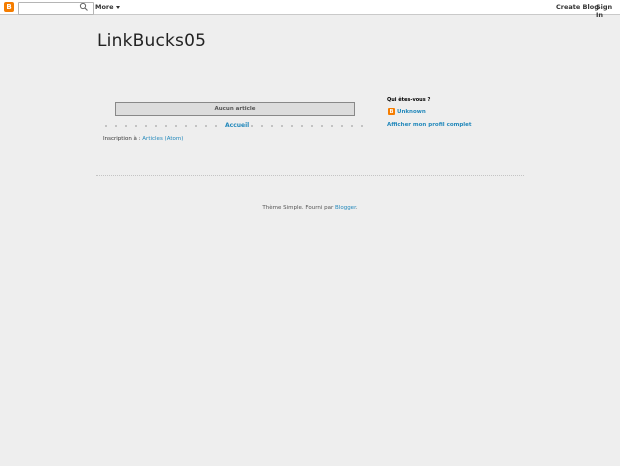  Describe the element at coordinates (345, 208) in the screenshot. I see `blogger-link: Blogger` at that location.